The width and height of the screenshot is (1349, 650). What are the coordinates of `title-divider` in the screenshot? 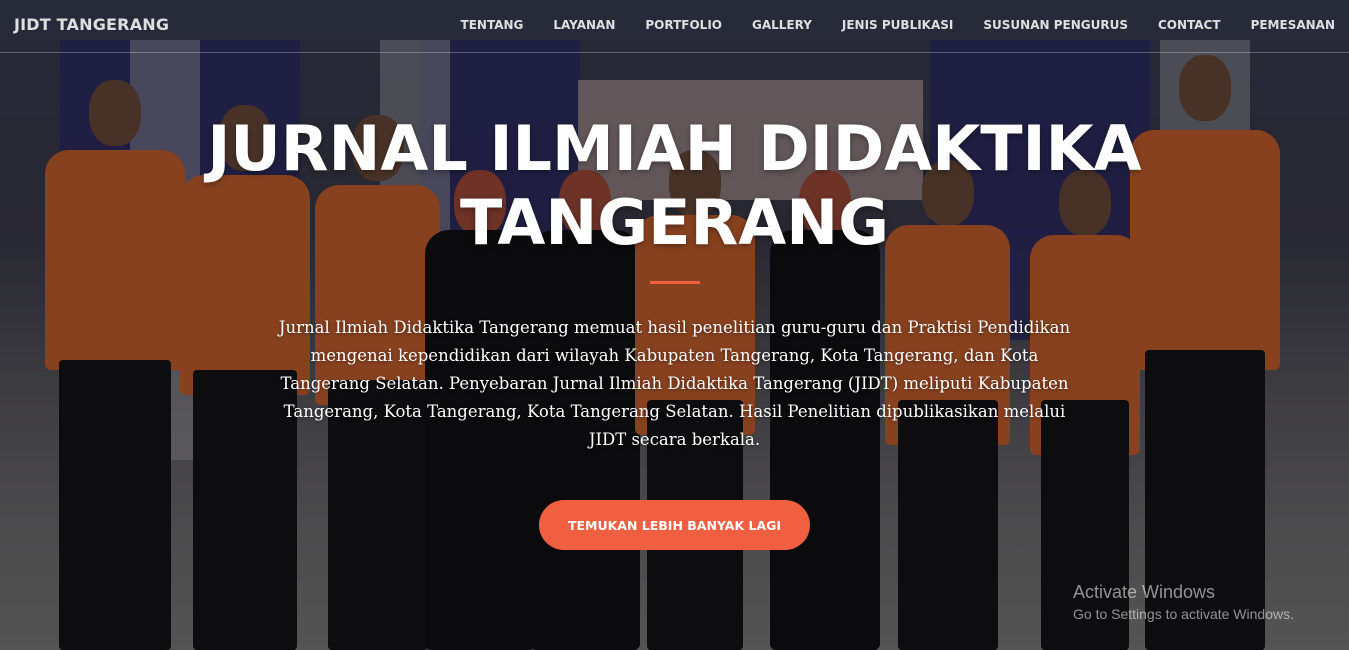 It's located at (675, 282).